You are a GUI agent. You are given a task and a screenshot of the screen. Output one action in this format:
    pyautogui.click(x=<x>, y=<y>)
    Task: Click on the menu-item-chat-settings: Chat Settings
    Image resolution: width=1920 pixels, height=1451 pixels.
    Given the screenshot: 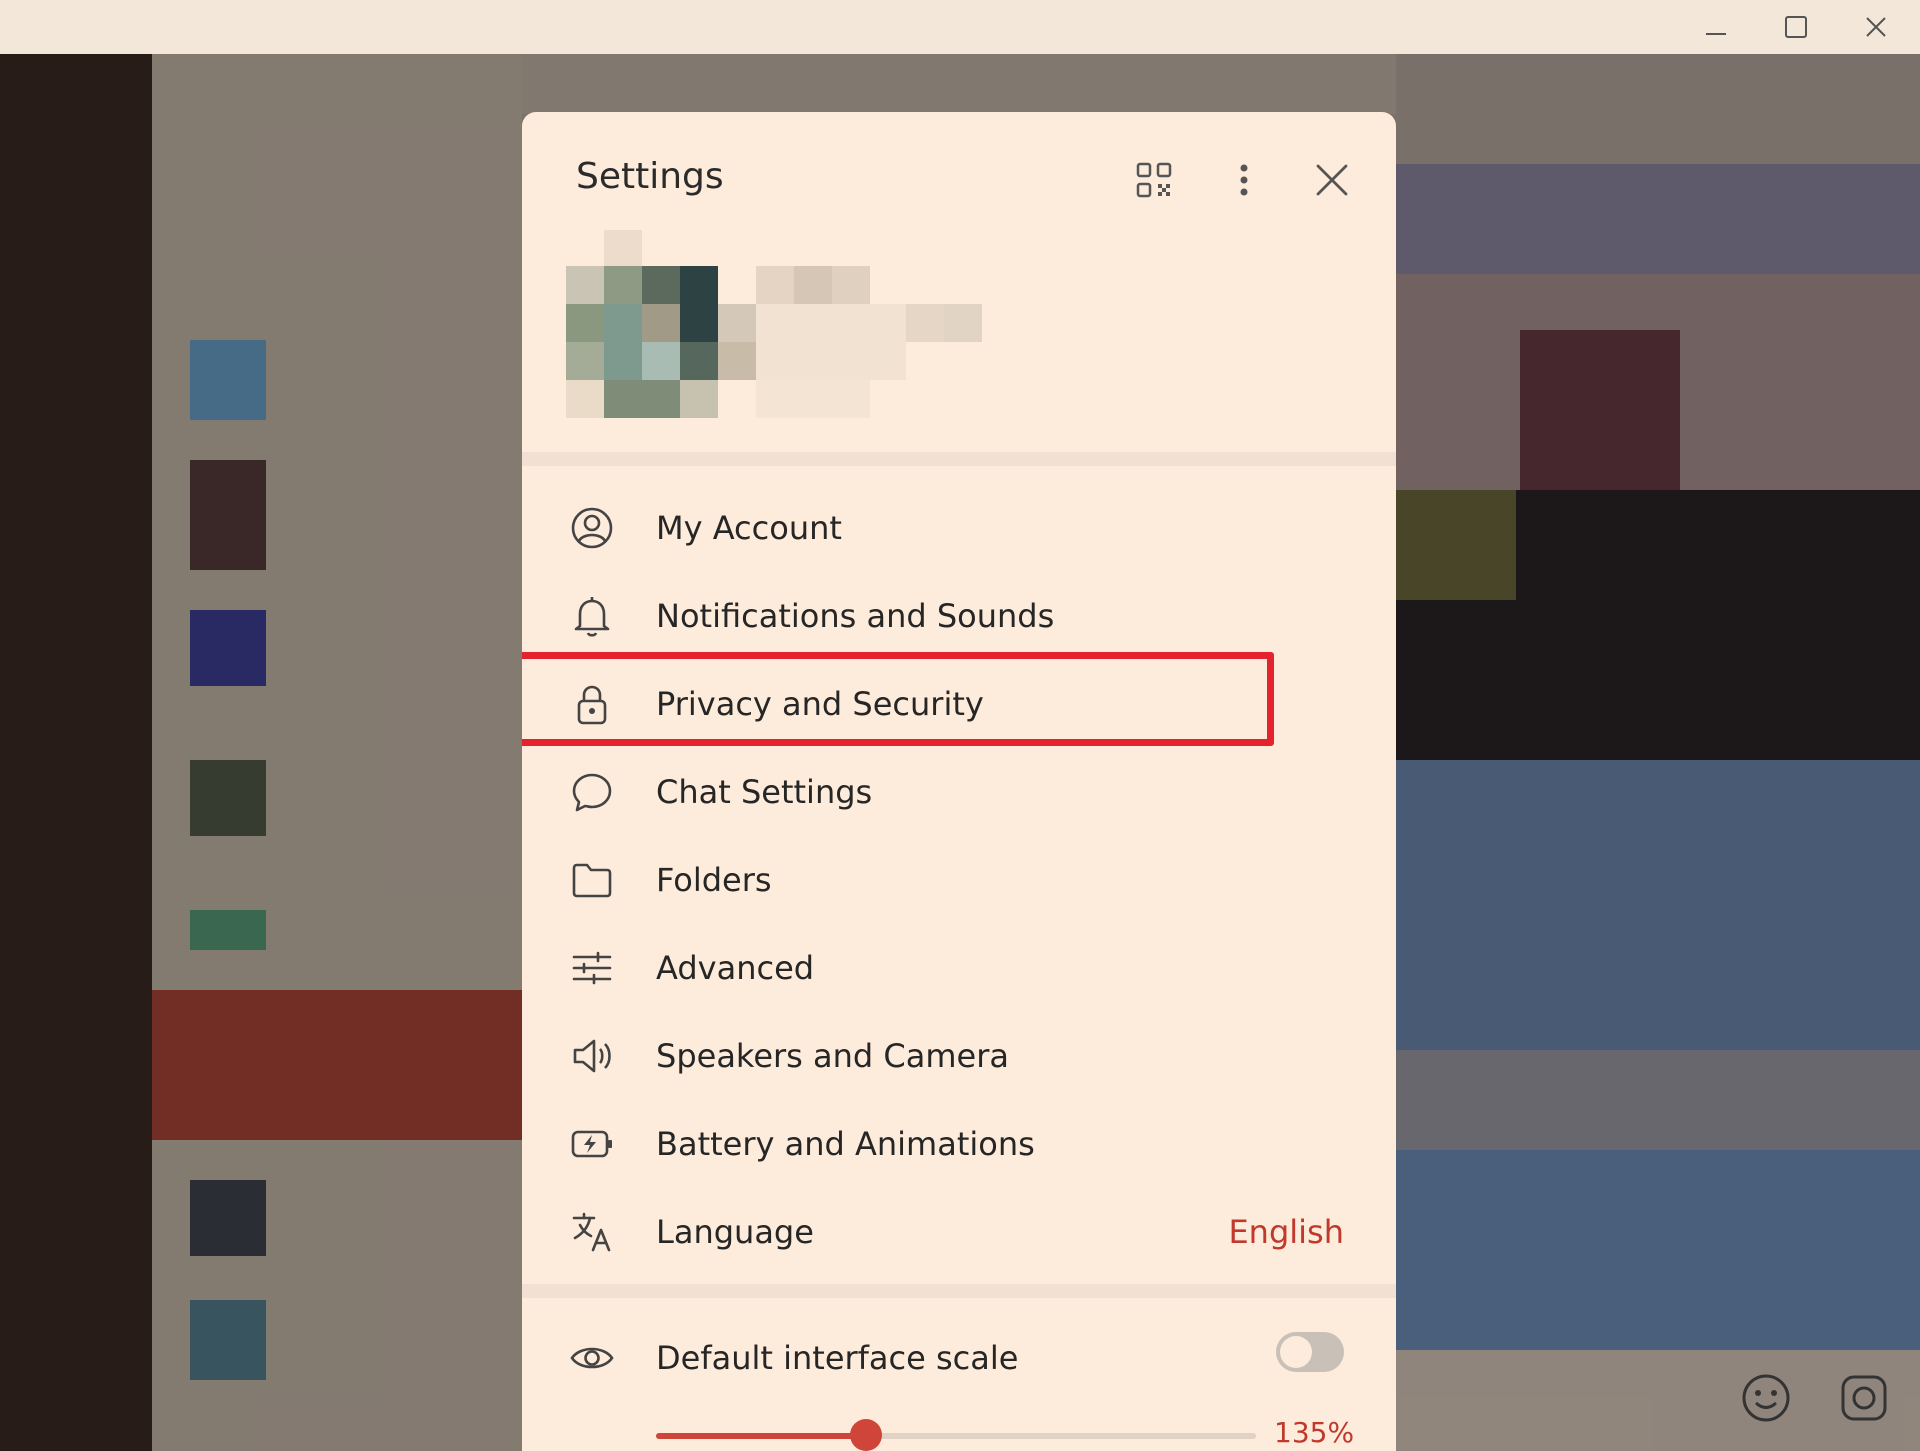 What is the action you would take?
    pyautogui.click(x=959, y=792)
    